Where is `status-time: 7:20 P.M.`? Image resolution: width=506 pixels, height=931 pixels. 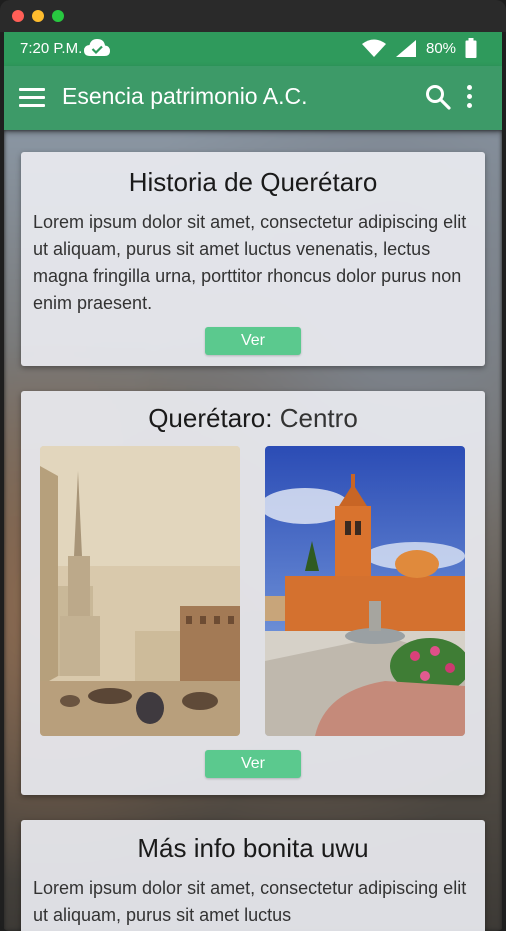
status-time: 7:20 P.M. is located at coordinates (51, 48).